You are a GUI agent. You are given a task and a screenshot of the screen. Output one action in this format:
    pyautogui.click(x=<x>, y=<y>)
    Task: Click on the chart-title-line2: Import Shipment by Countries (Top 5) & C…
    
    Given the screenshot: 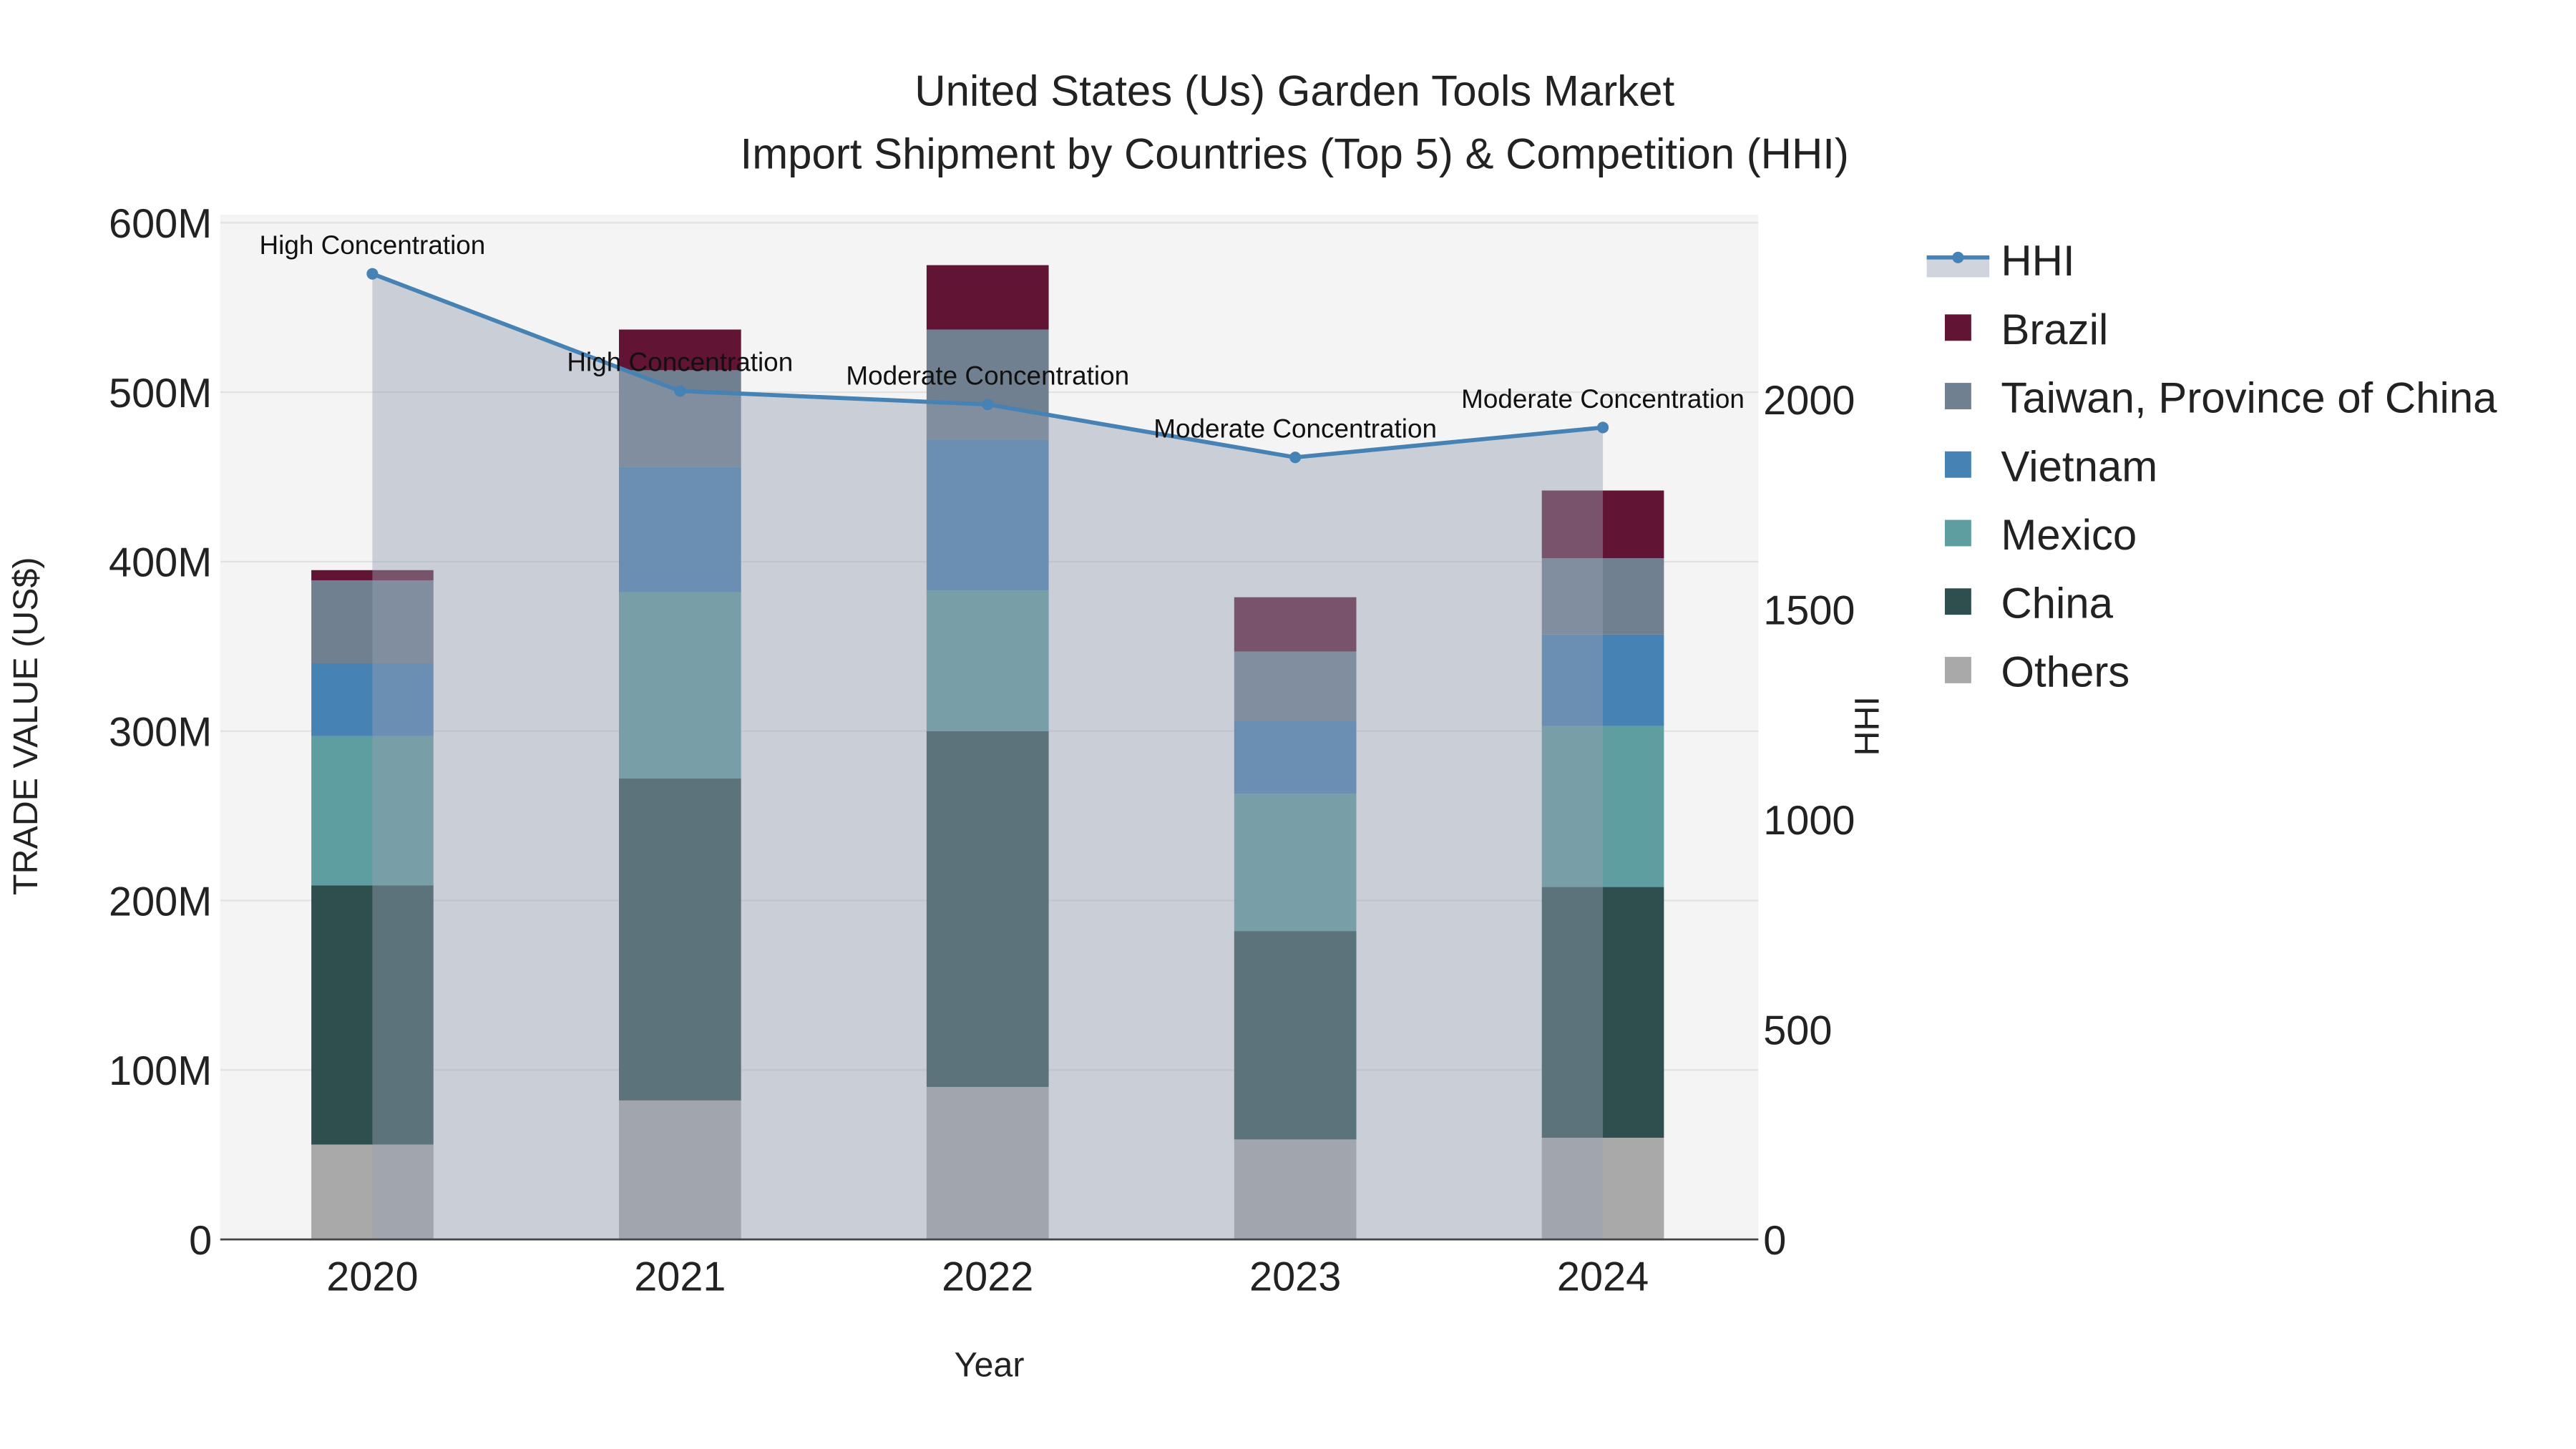 What is the action you would take?
    pyautogui.click(x=1295, y=153)
    